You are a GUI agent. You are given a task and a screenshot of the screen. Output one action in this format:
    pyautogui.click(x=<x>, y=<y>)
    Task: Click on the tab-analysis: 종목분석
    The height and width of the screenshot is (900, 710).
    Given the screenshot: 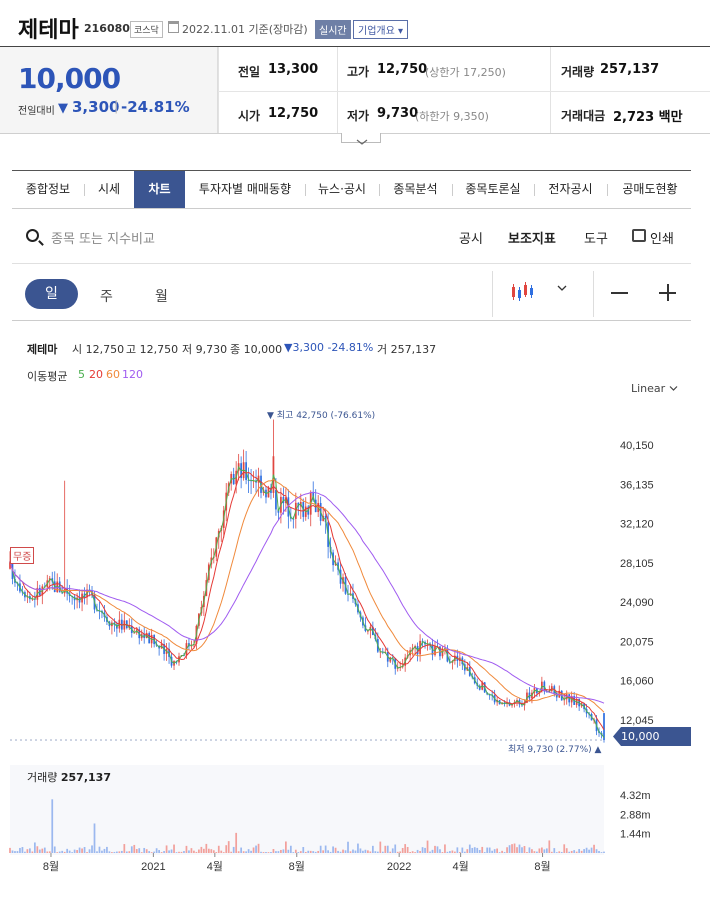 What is the action you would take?
    pyautogui.click(x=415, y=189)
    